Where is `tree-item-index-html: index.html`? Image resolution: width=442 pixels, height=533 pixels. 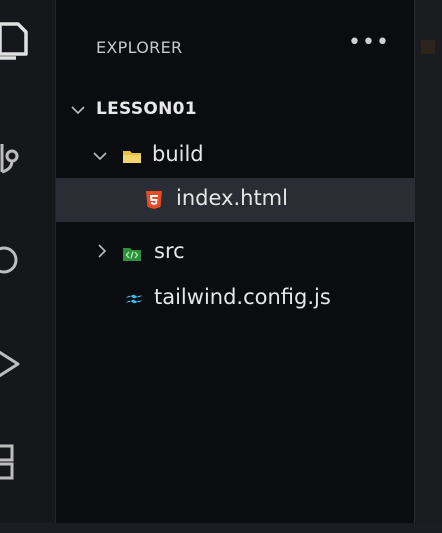 tree-item-index-html: index.html is located at coordinates (235, 200).